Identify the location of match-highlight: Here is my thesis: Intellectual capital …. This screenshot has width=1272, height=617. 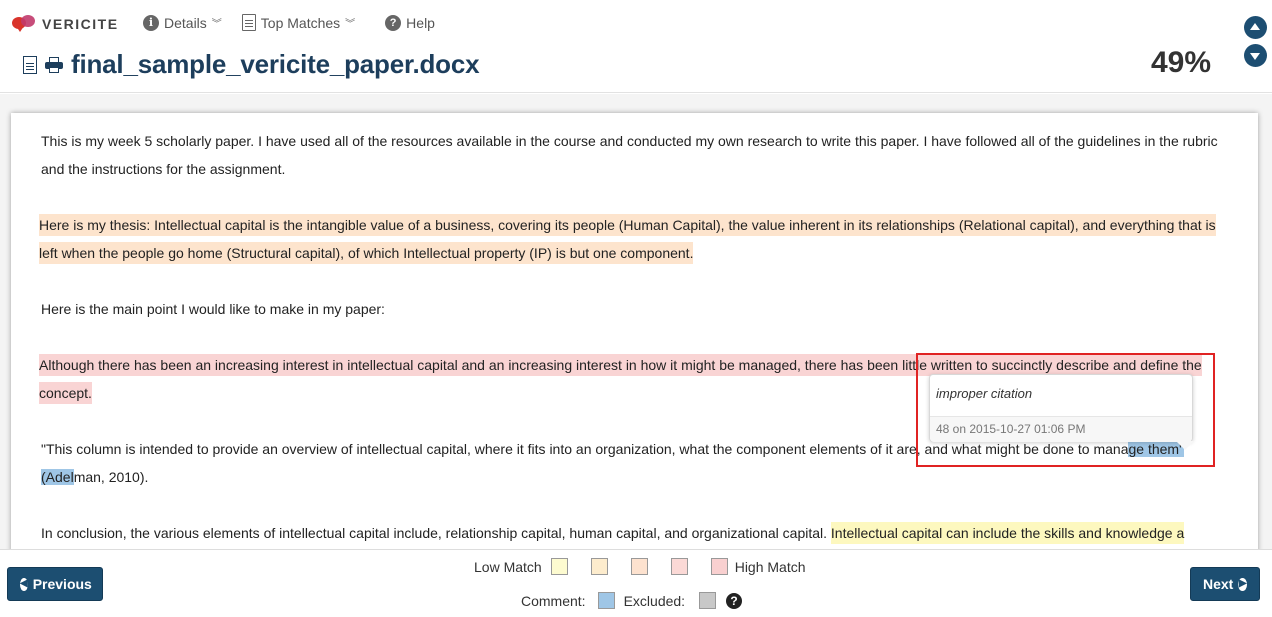
(627, 239).